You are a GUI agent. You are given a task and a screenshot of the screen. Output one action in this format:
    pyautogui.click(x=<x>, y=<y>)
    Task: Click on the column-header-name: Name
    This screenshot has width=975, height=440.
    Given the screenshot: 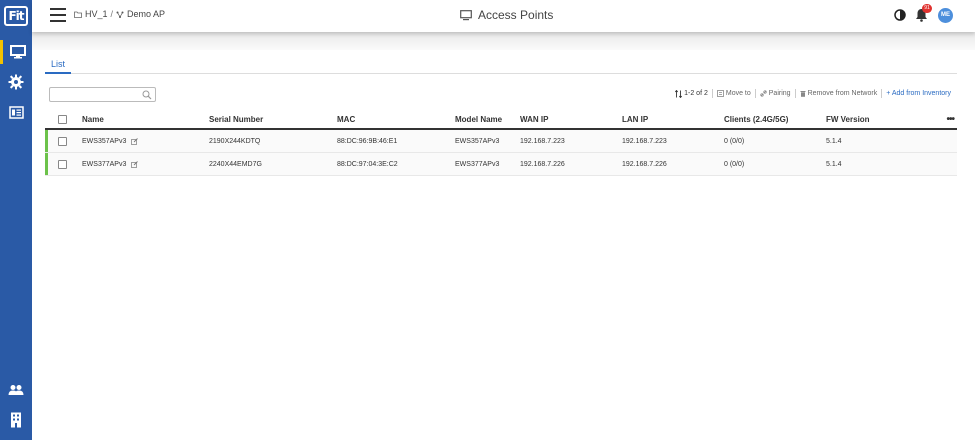 What is the action you would take?
    pyautogui.click(x=93, y=119)
    